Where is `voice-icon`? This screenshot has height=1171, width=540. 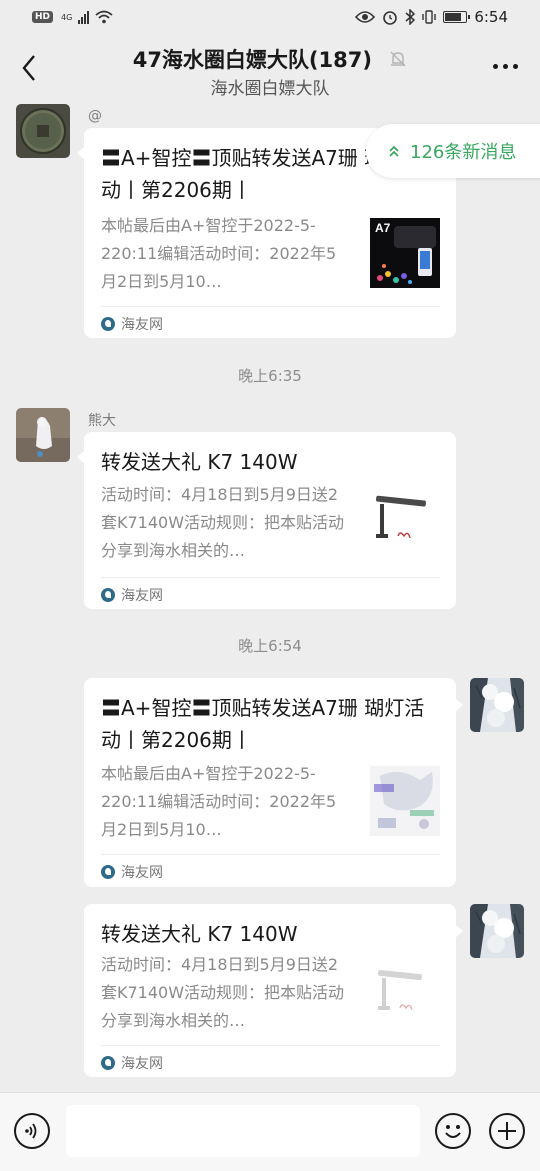 voice-icon is located at coordinates (31, 1131).